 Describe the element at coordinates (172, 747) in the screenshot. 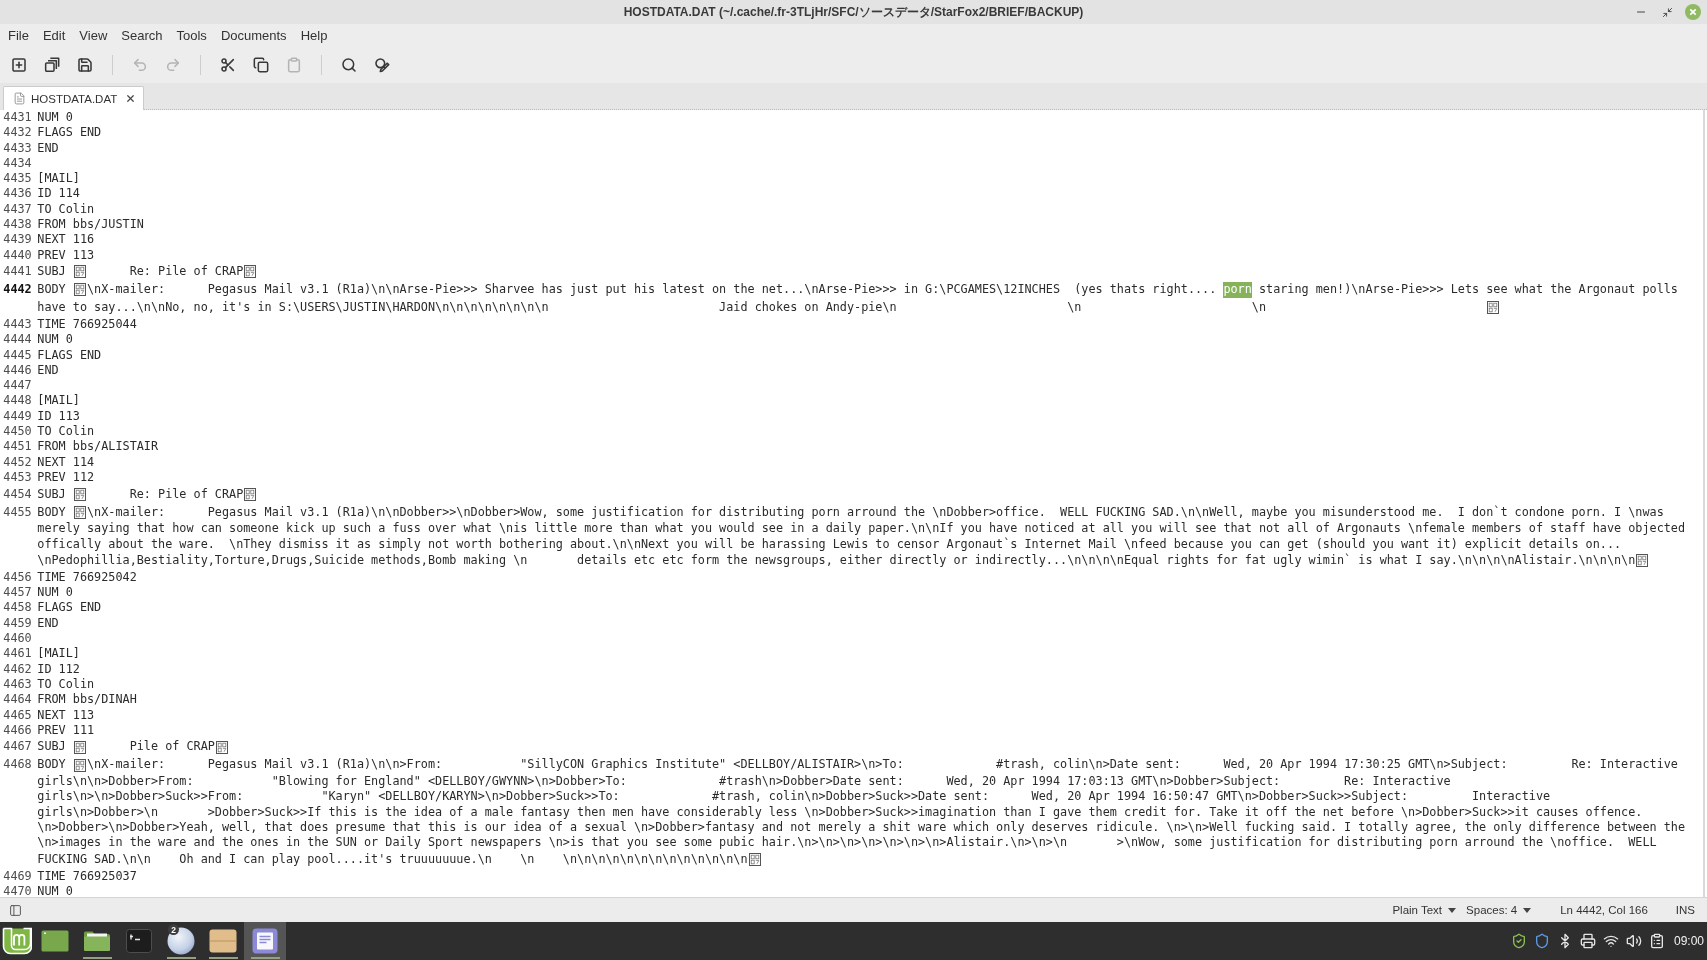

I see `line-text: Pile of CRAP` at that location.